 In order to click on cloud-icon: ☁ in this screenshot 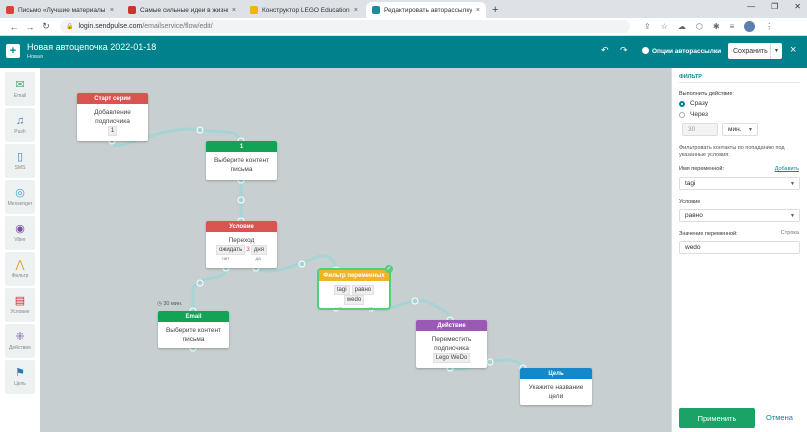, I will do `click(682, 26)`.